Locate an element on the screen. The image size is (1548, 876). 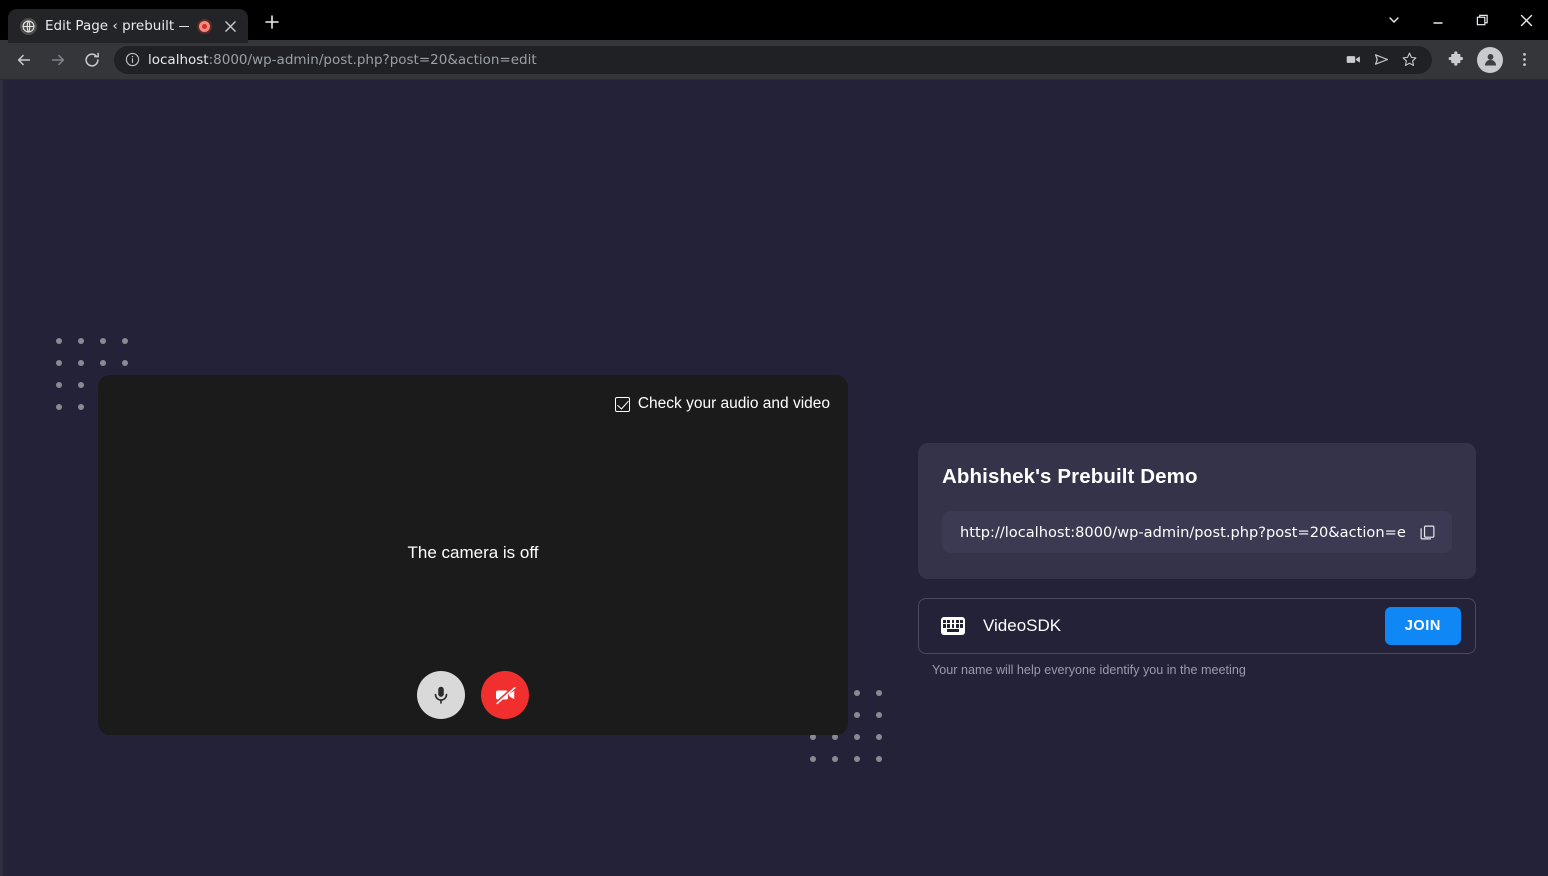
camera-toggle-button is located at coordinates (505, 695).